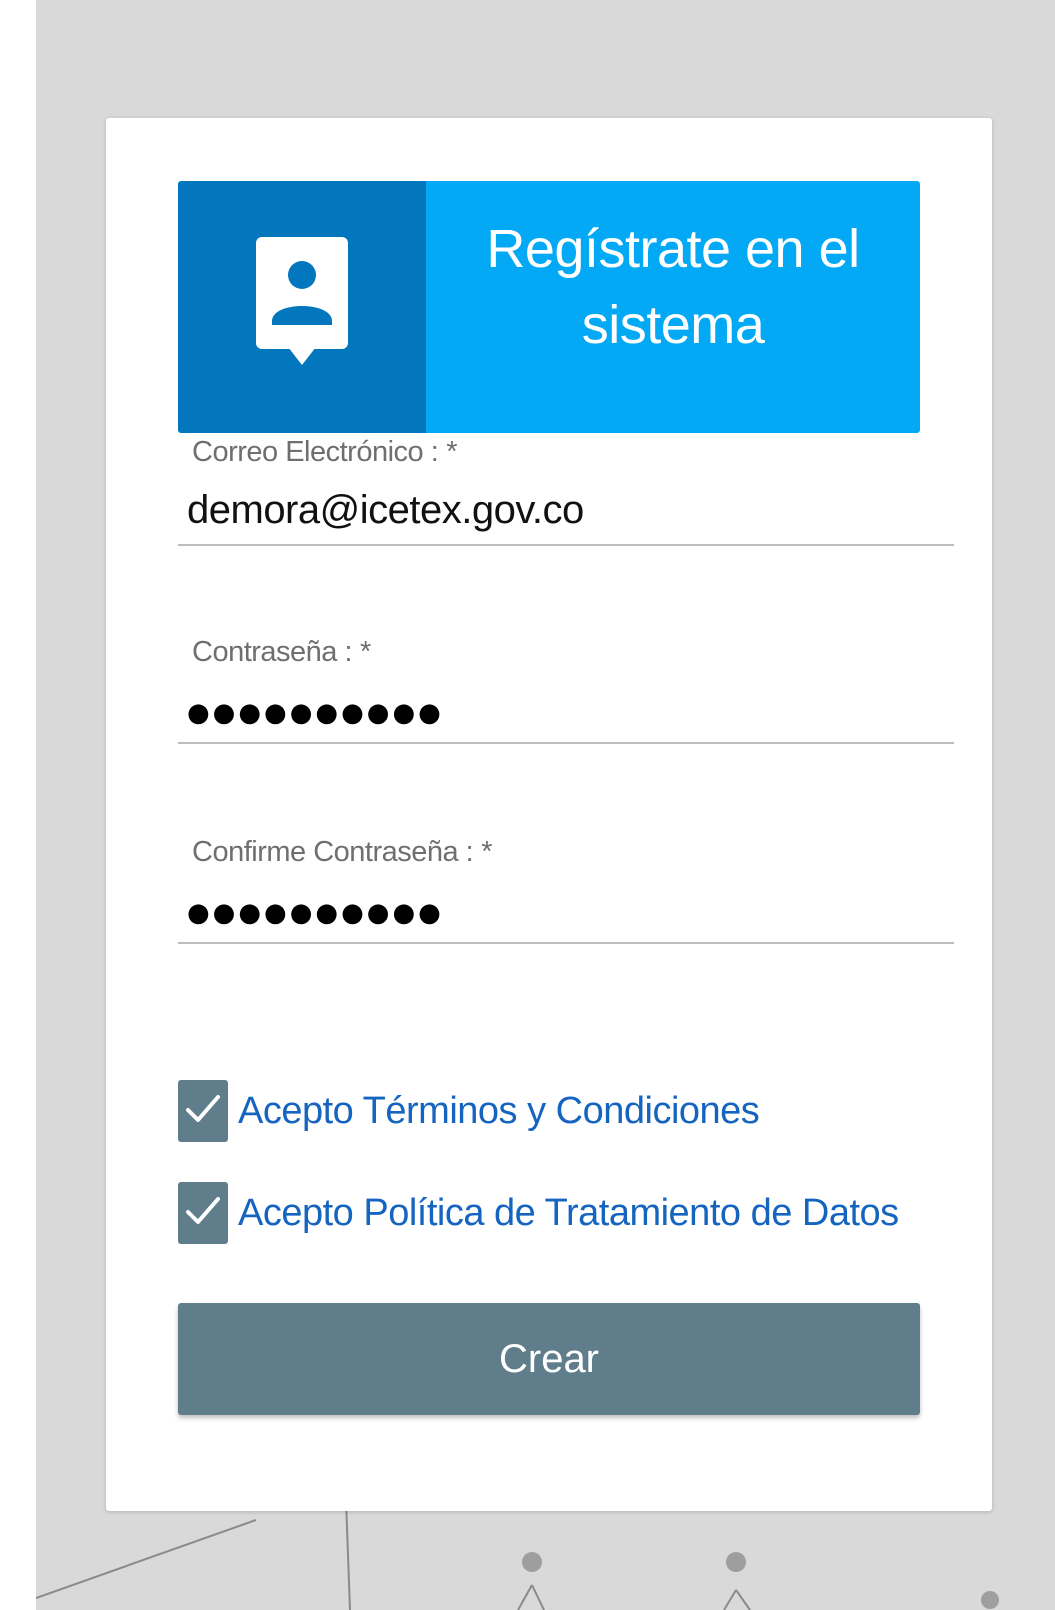 The image size is (1055, 1610). I want to click on password-field: ●●●●●●●●●●, so click(315, 713).